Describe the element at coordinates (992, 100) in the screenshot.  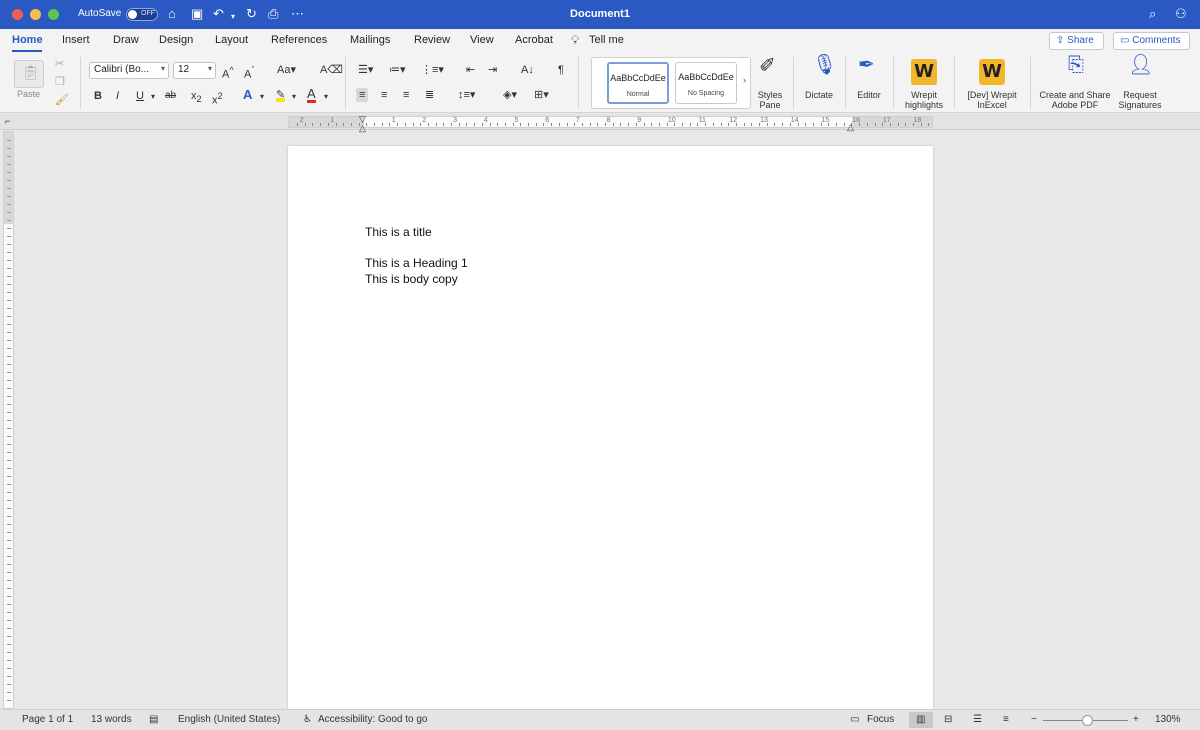
I see `dev-wrepit-button: [Dev] Wrepit InExcel` at that location.